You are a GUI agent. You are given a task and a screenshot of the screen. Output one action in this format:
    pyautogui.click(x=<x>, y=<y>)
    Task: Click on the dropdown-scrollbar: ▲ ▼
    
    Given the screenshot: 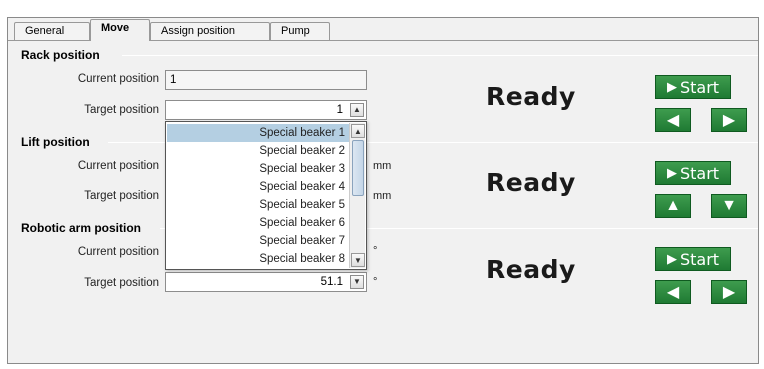 What is the action you would take?
    pyautogui.click(x=357, y=195)
    